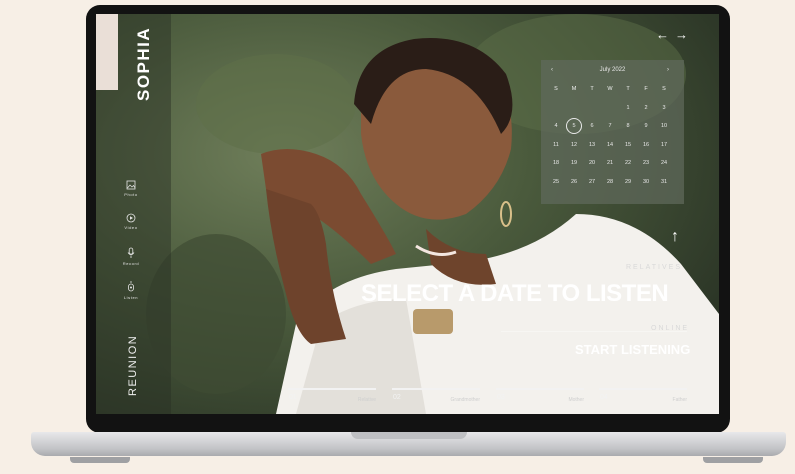 The width and height of the screenshot is (795, 474). Describe the element at coordinates (643, 395) in the screenshot. I see `track-item: 04 Father` at that location.